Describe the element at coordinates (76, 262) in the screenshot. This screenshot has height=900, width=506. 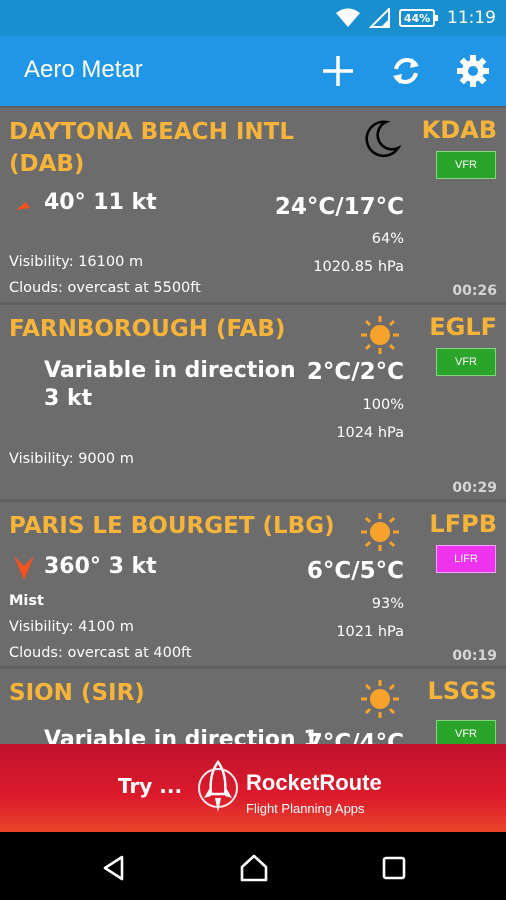
I see `visibility: Visibility: 16100 m` at that location.